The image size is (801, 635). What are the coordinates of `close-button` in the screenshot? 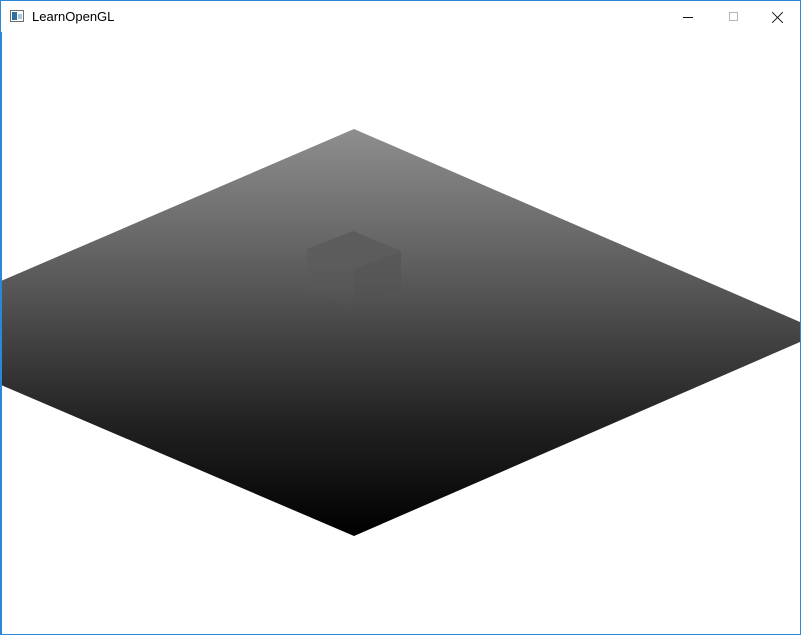 It's located at (777, 16).